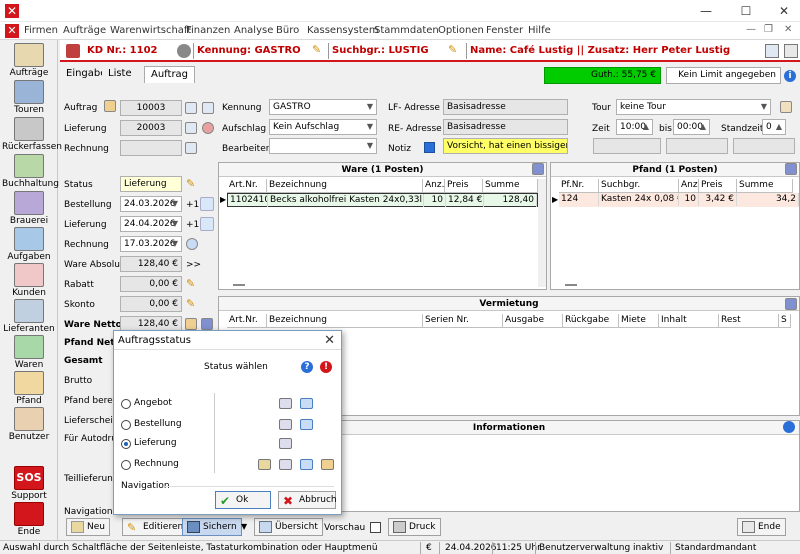 Image resolution: width=800 pixels, height=554 pixels. I want to click on standzeit-field: 0 ▲, so click(774, 127).